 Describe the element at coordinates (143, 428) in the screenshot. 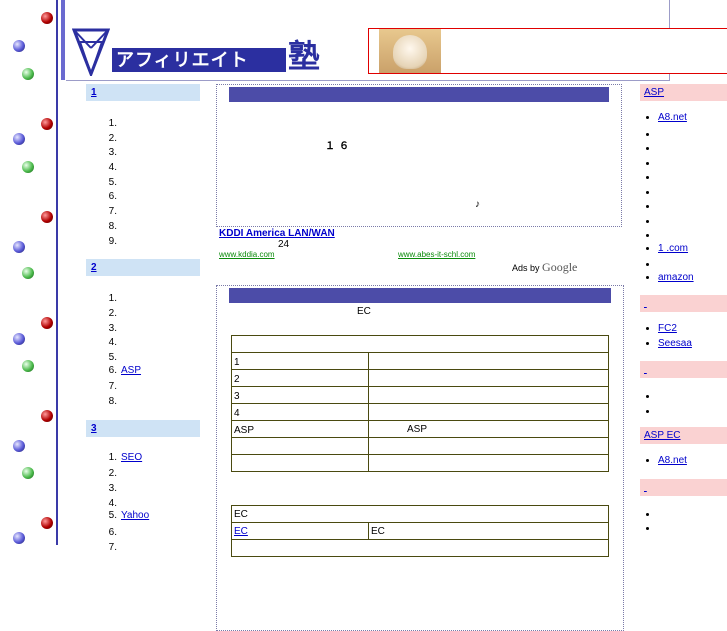

I see `left-nav-section-title: 3` at that location.